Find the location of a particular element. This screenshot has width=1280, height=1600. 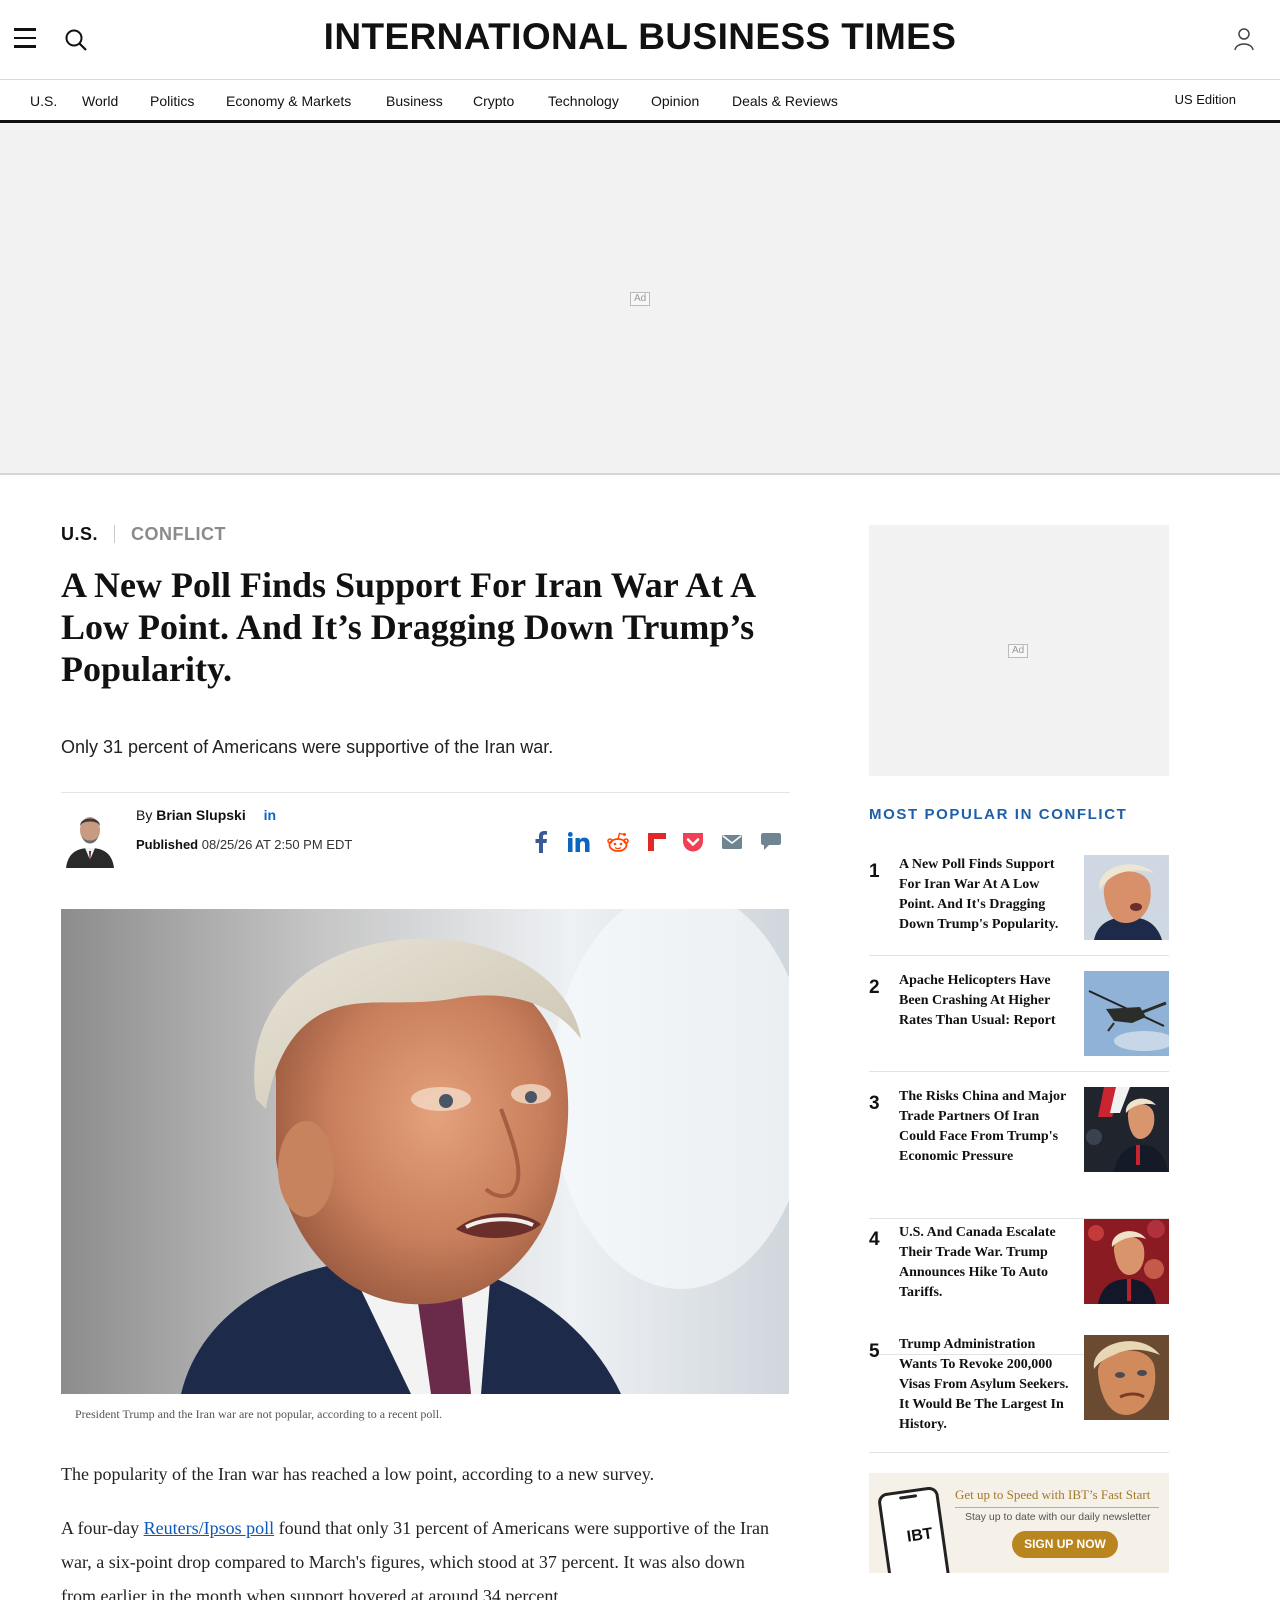

nav-item-deals-reviews: Deals & Reviews is located at coordinates (785, 101).